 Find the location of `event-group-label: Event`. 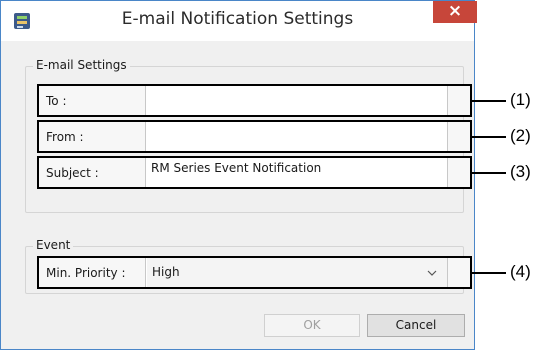

event-group-label: Event is located at coordinates (53, 245).